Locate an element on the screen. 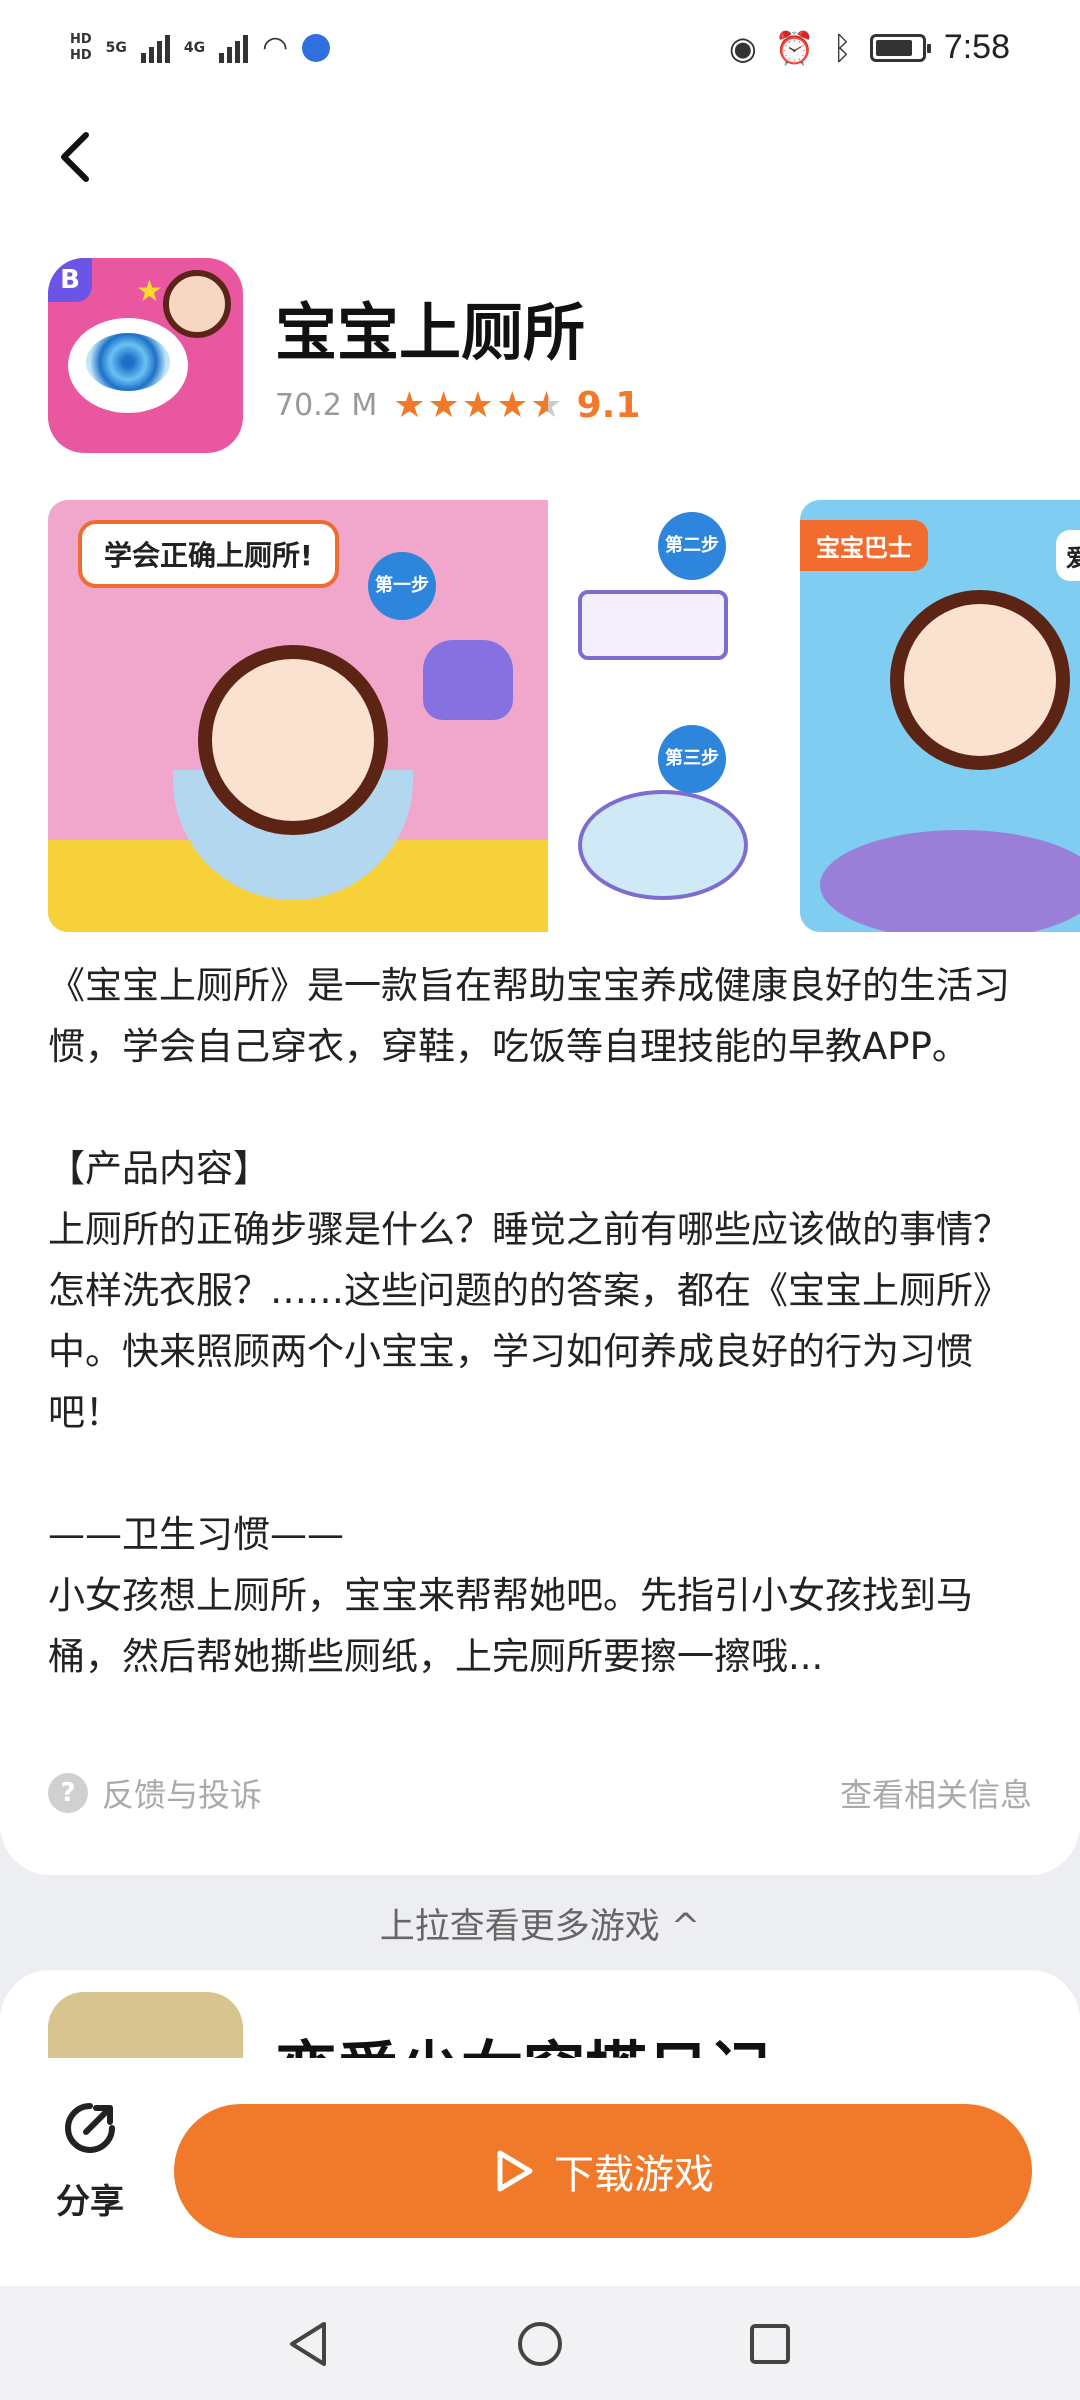  screenshot-1: 学会正确上厕所! 第一步 第二步 第三步 is located at coordinates (408, 716).